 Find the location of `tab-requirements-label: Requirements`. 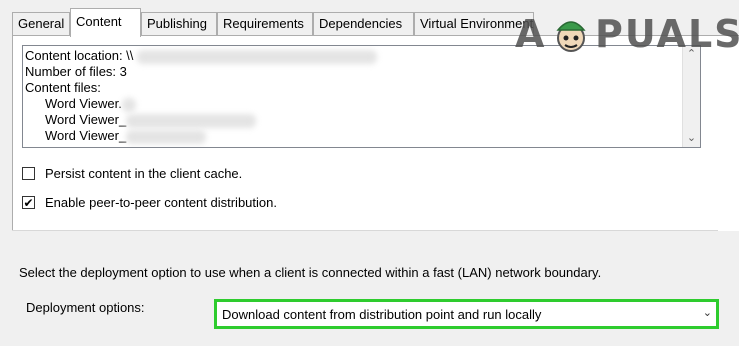

tab-requirements-label: Requirements is located at coordinates (263, 23).